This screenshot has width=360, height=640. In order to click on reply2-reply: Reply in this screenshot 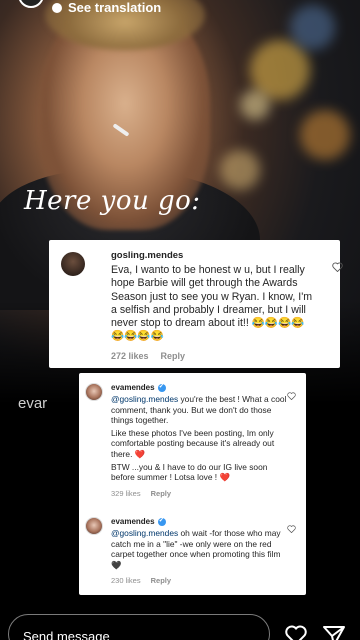, I will do `click(161, 580)`.